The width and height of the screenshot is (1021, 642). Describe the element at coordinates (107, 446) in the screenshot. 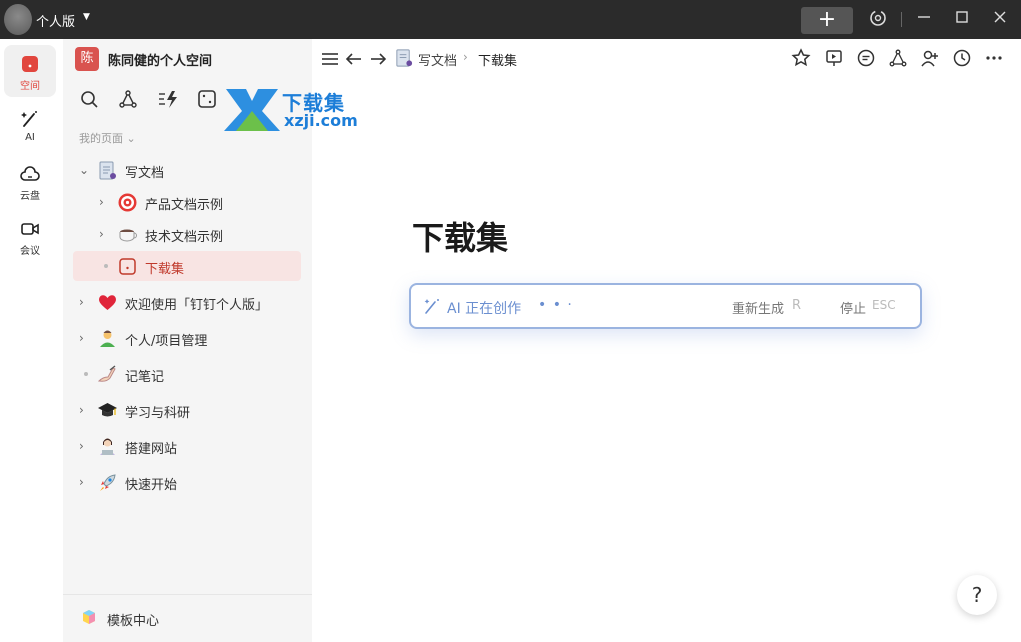

I see `technologist-emoji-icon` at that location.